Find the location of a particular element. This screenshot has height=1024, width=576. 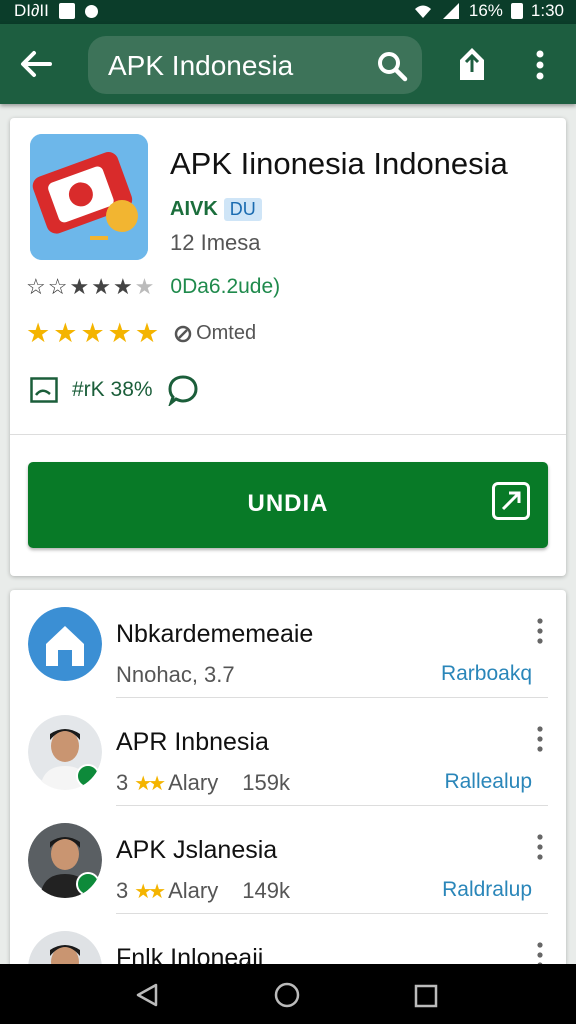

nav-home-icon is located at coordinates (287, 995).